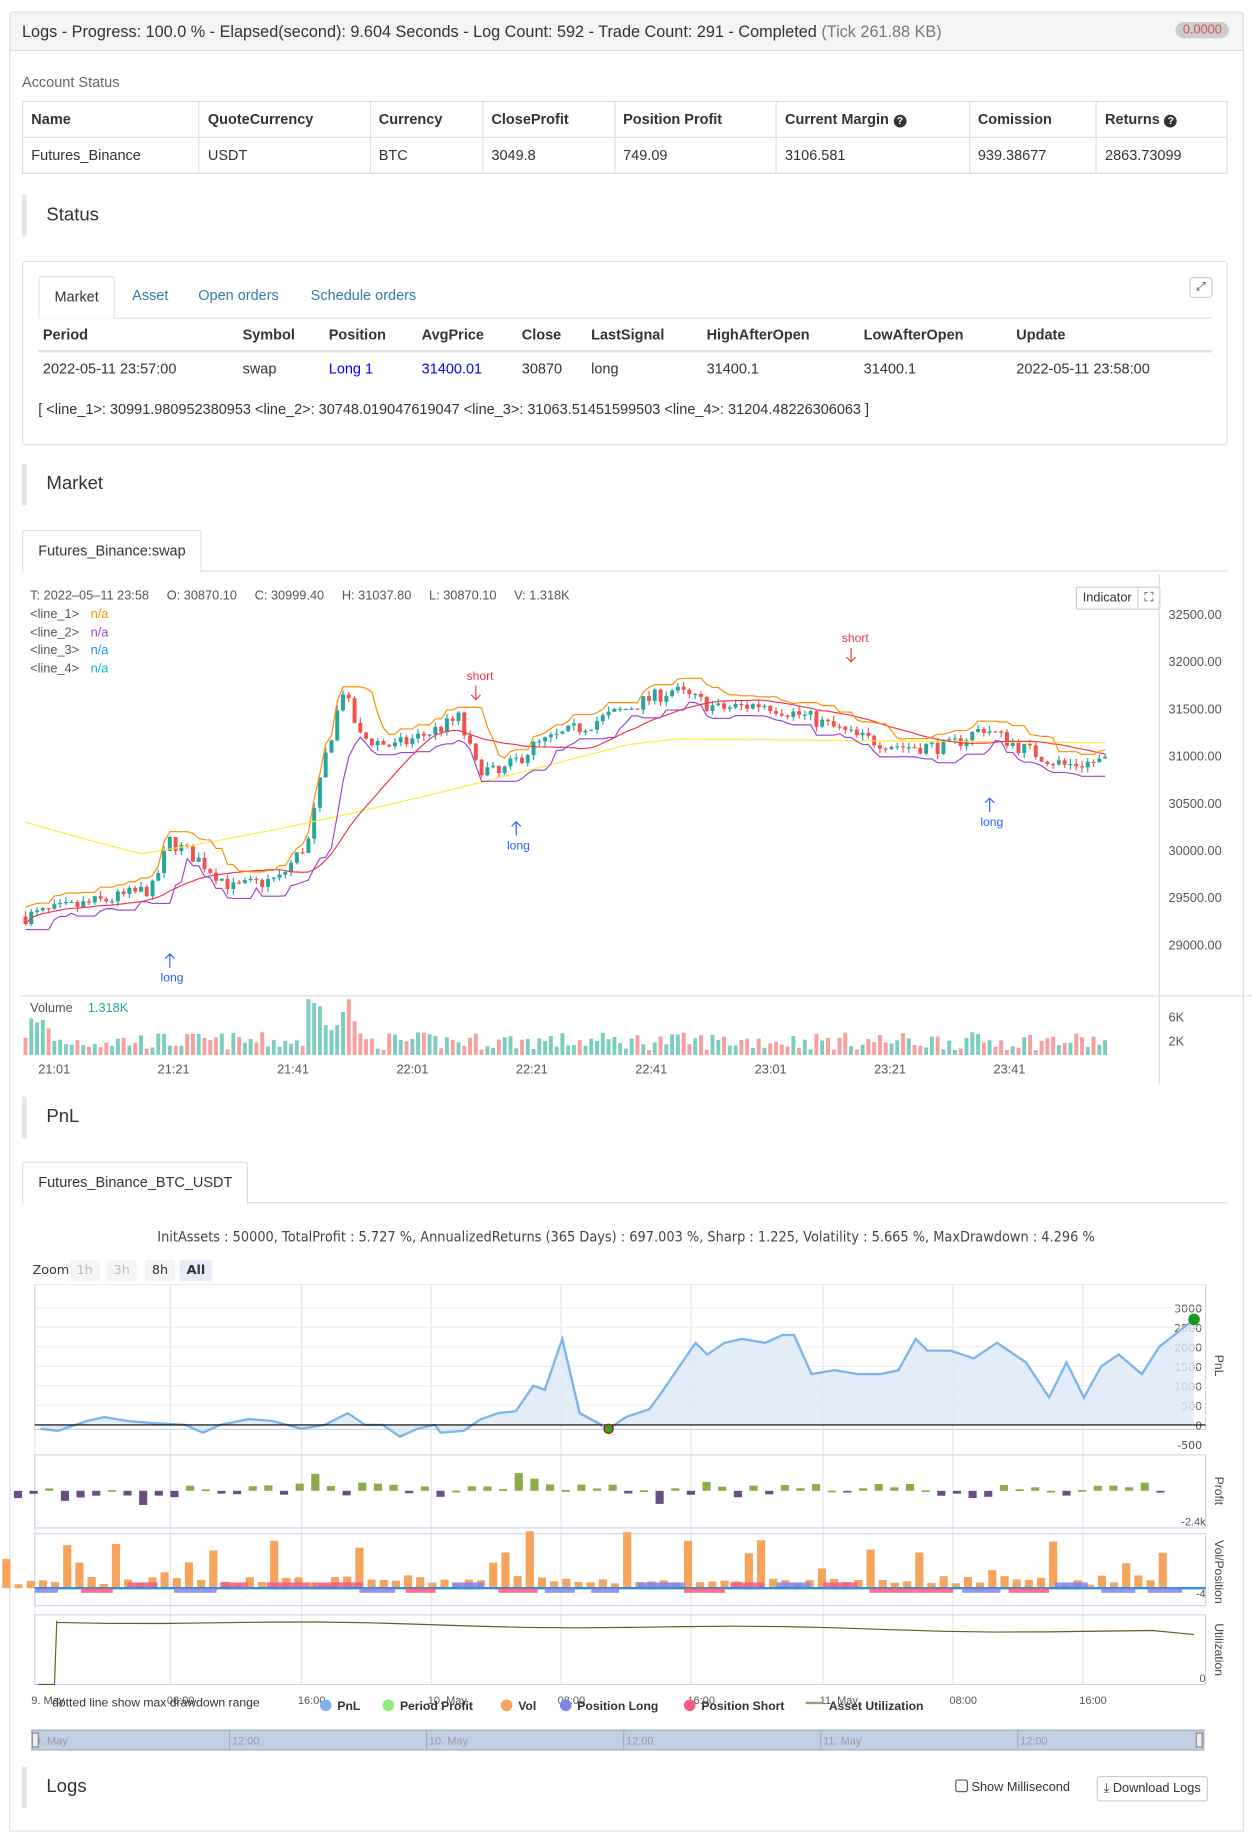  I want to click on column-header: Position Profit, so click(695, 119).